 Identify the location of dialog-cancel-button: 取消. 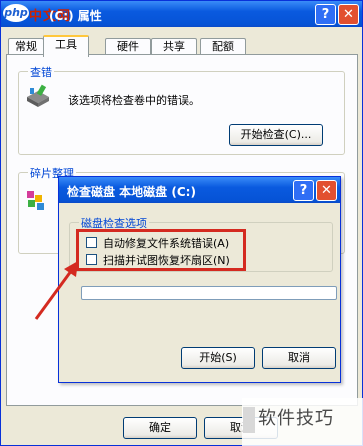
(299, 358).